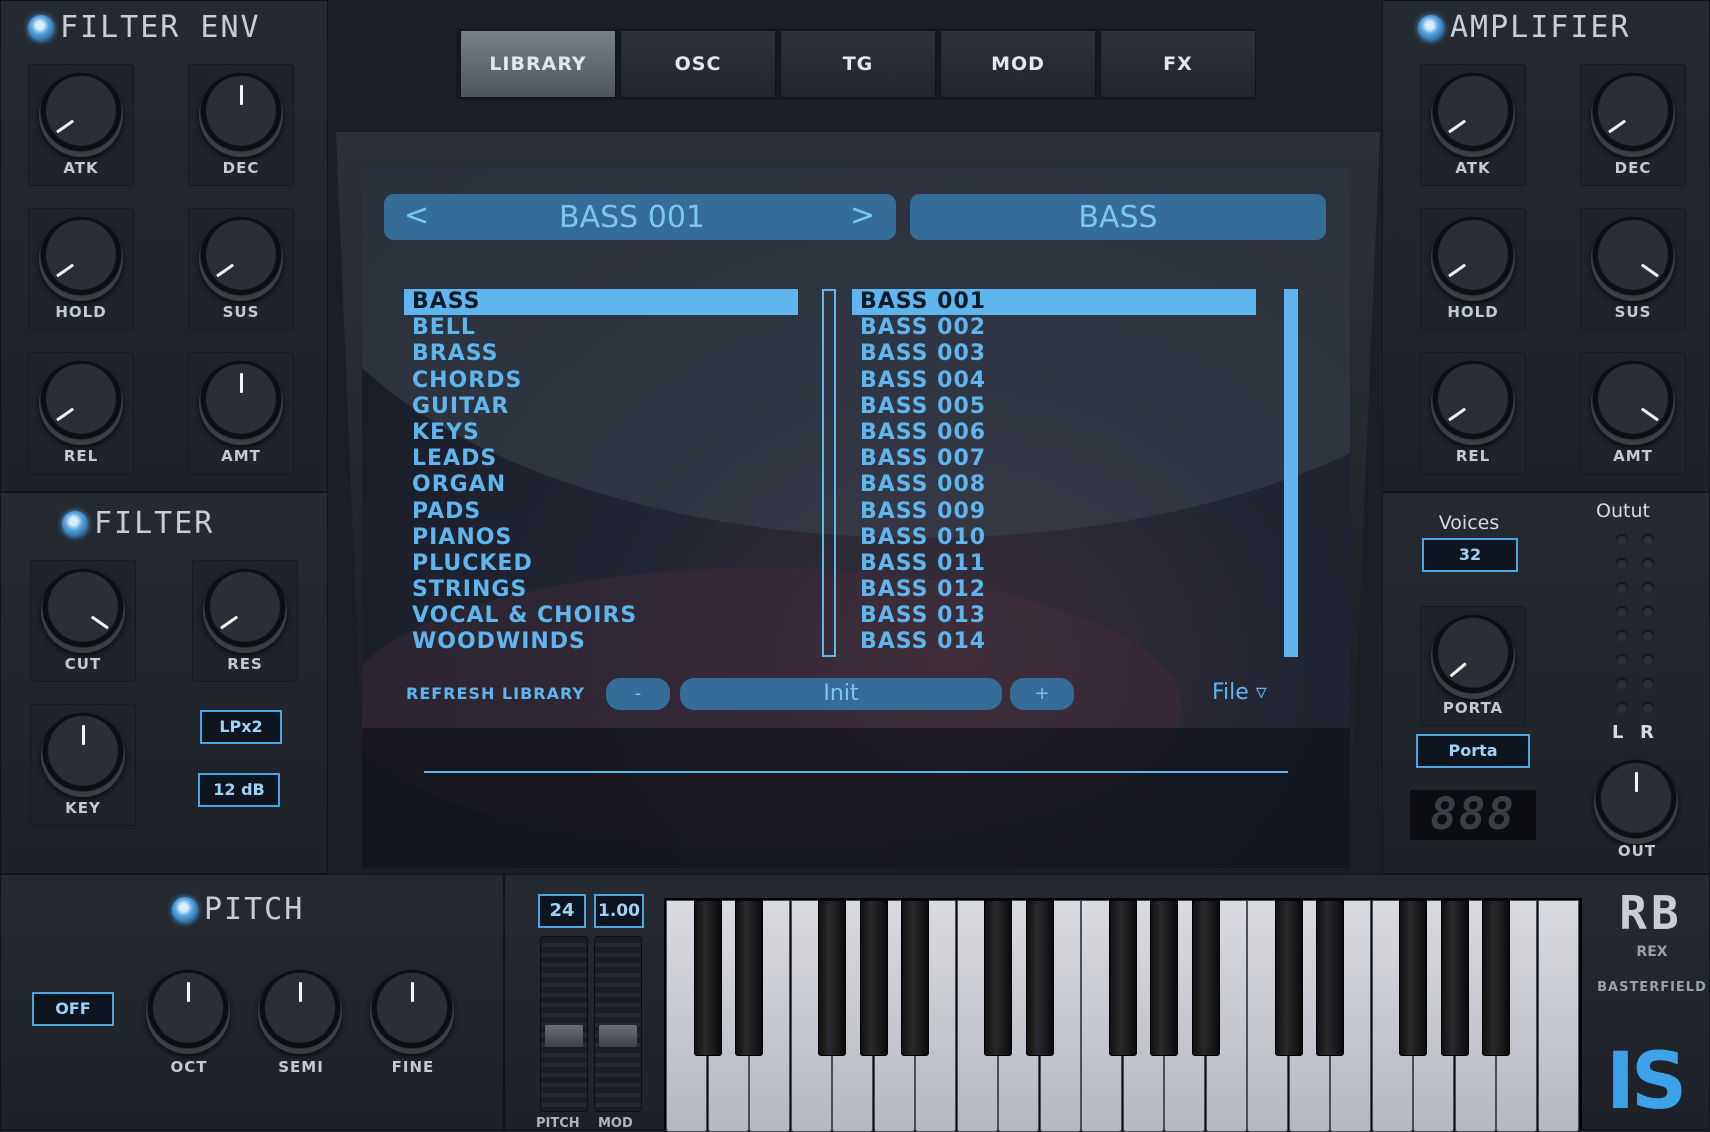  I want to click on filter-key-knob-cell: KEY, so click(83, 765).